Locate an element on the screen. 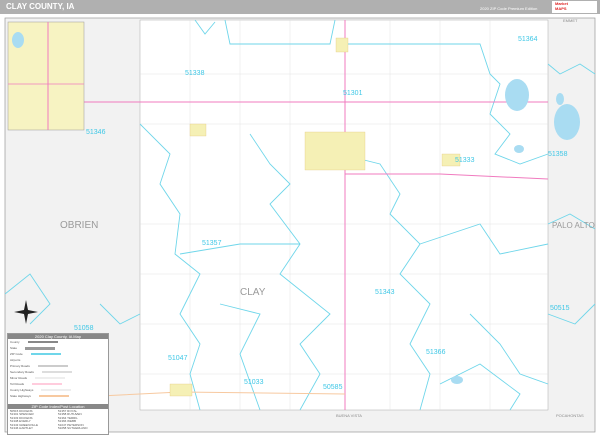 The image size is (600, 436). neighbor-label-emmet: EMMET is located at coordinates (570, 20).